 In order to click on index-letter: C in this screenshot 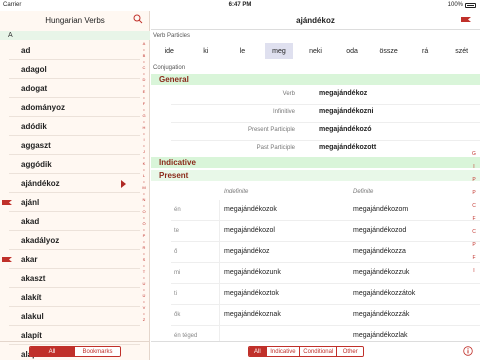, I will do `click(144, 67)`.